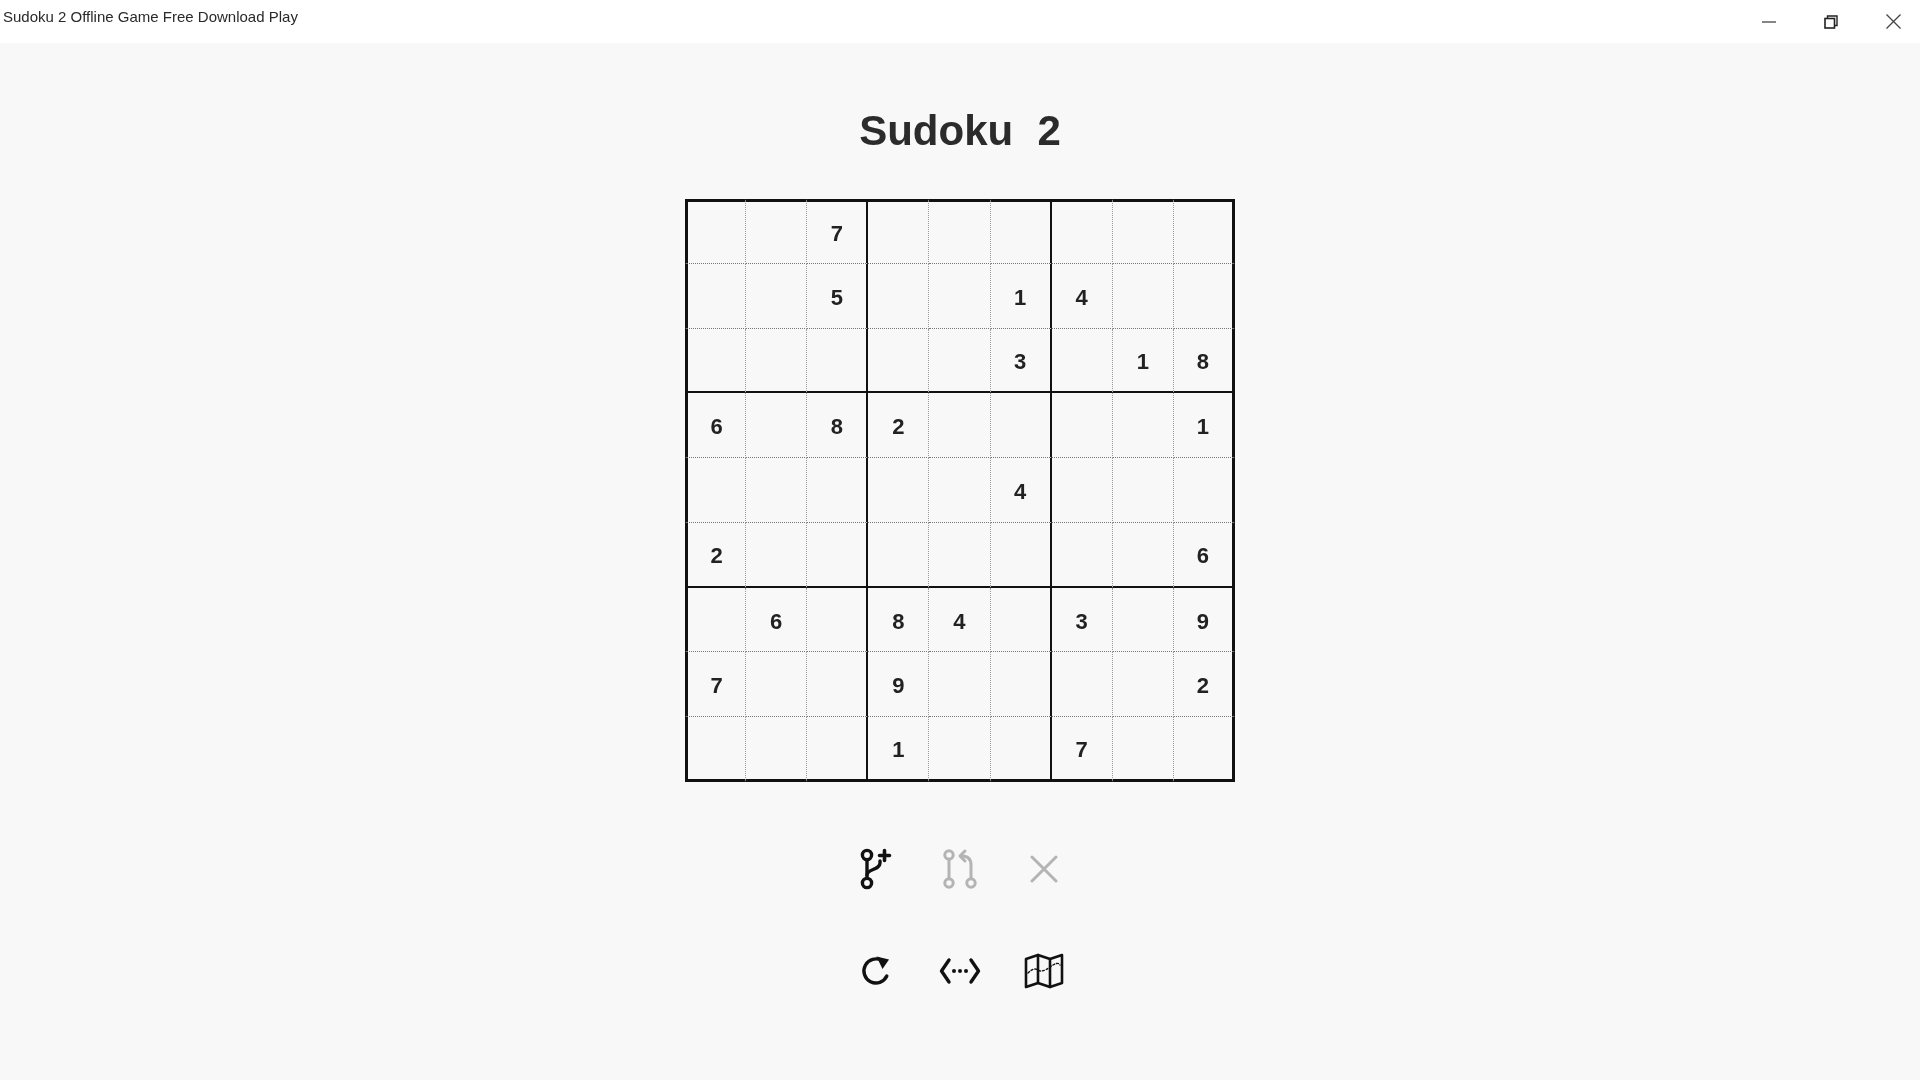 The height and width of the screenshot is (1080, 1920). Describe the element at coordinates (1831, 21) in the screenshot. I see `restore-icon` at that location.